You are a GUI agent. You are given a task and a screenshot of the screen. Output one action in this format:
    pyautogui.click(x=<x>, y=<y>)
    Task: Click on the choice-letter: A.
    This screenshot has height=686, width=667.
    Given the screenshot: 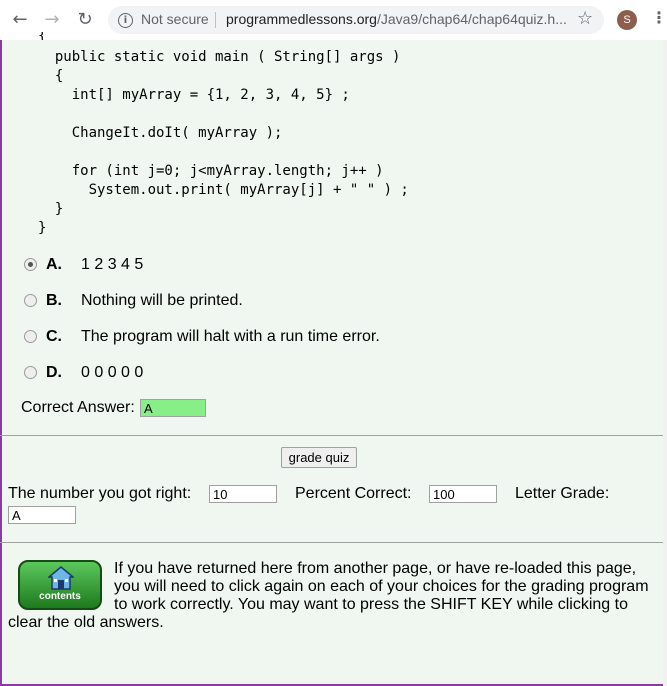 What is the action you would take?
    pyautogui.click(x=54, y=264)
    